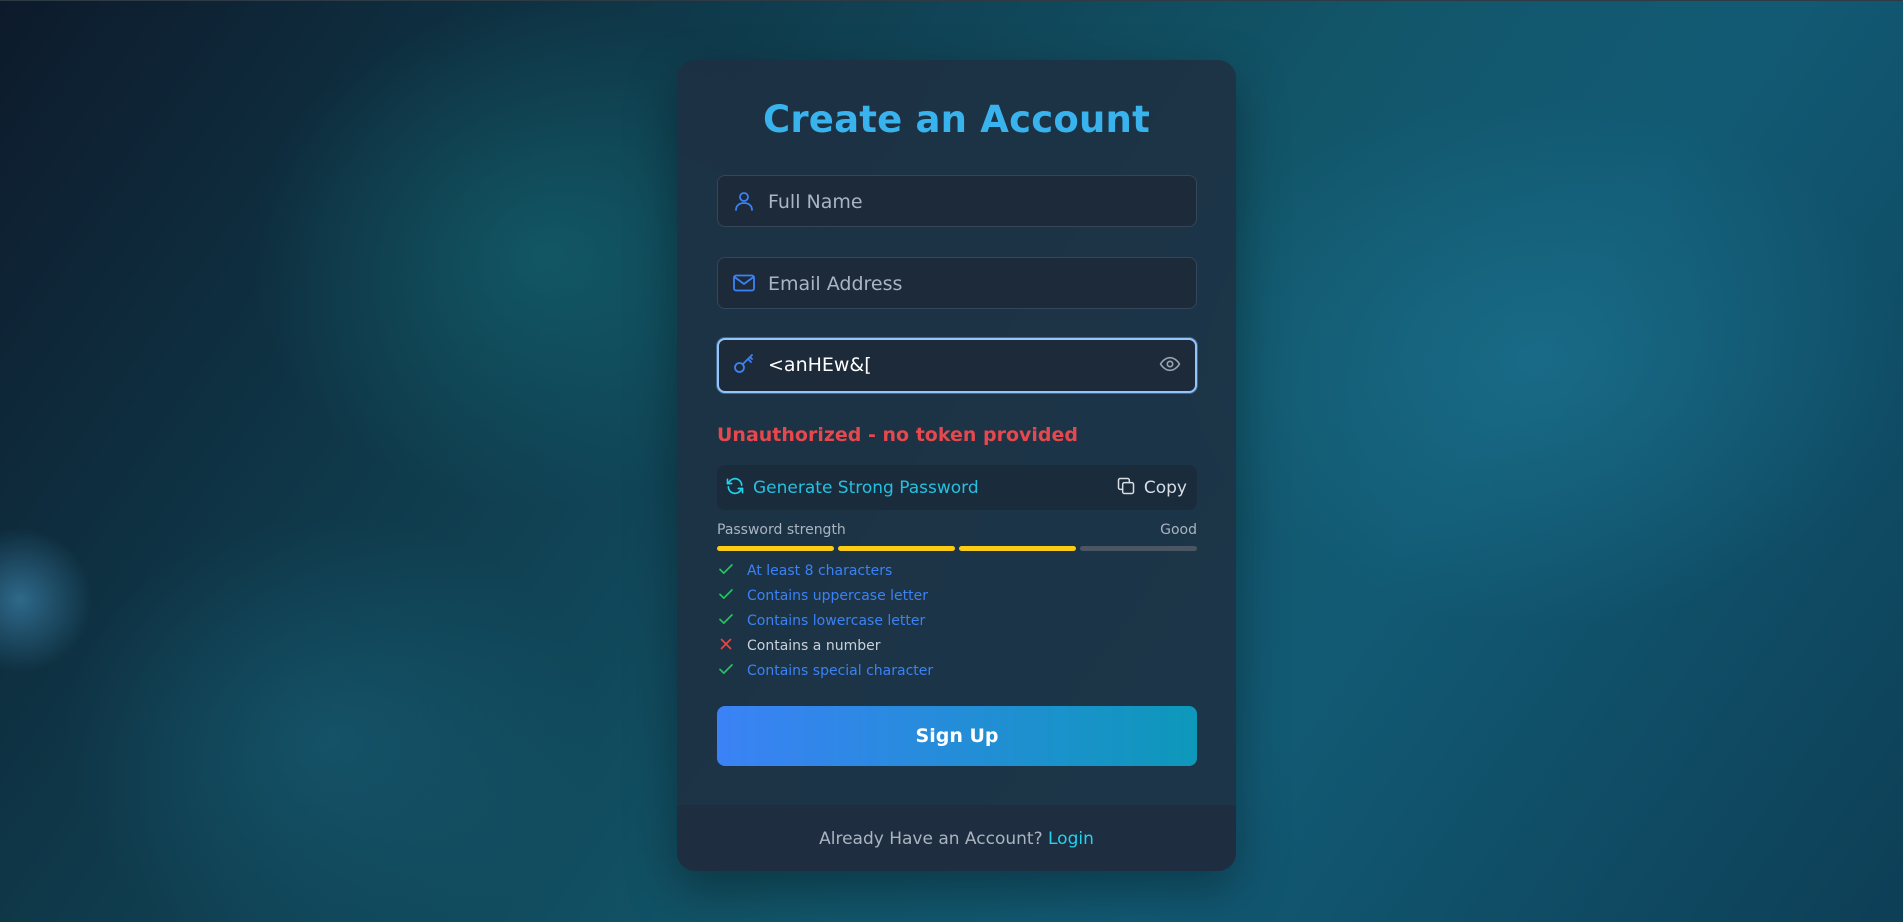 The height and width of the screenshot is (922, 1903). Describe the element at coordinates (837, 596) in the screenshot. I see `requirement-label: Contains uppercase letter` at that location.